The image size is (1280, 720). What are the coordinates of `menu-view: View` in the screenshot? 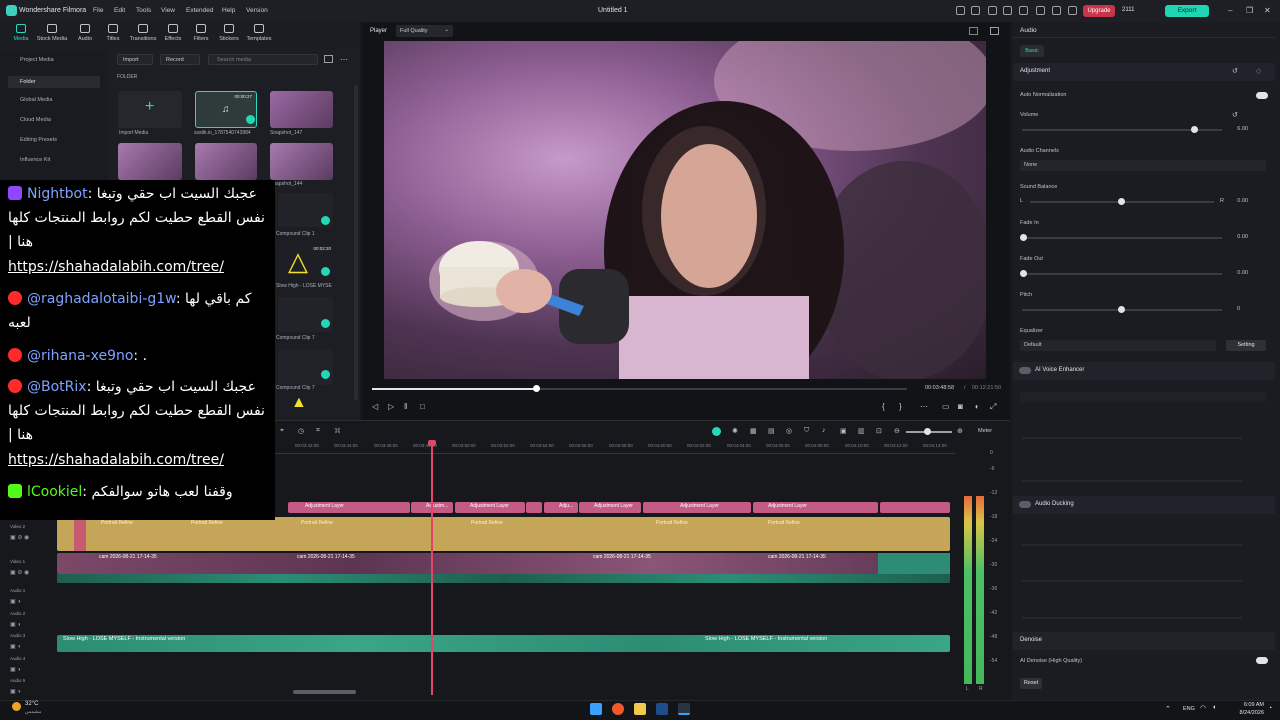 It's located at (168, 10).